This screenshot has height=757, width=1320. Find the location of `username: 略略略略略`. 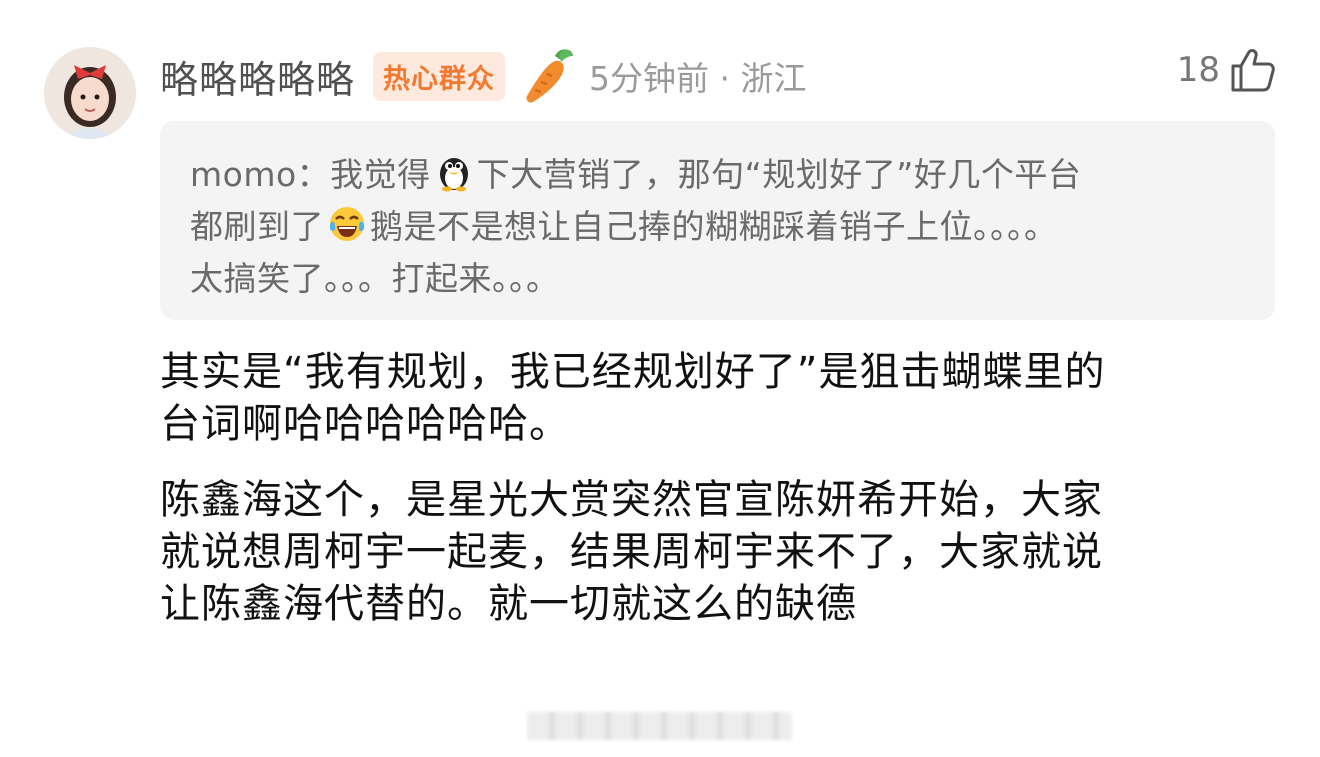

username: 略略略略略 is located at coordinates (257, 76).